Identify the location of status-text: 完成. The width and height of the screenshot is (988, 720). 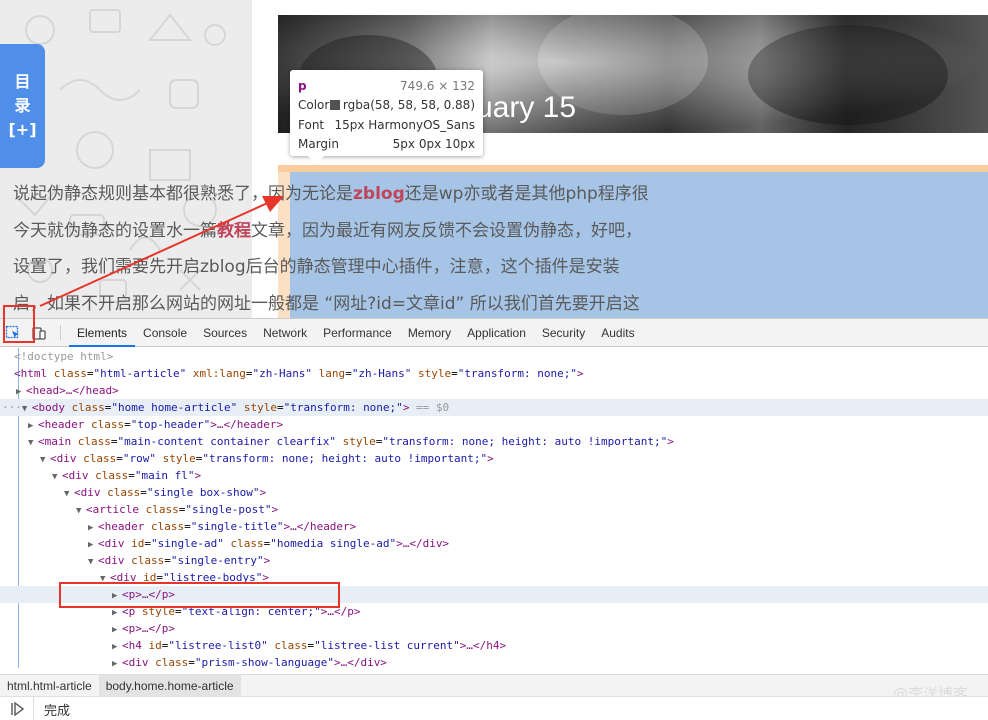
(57, 711).